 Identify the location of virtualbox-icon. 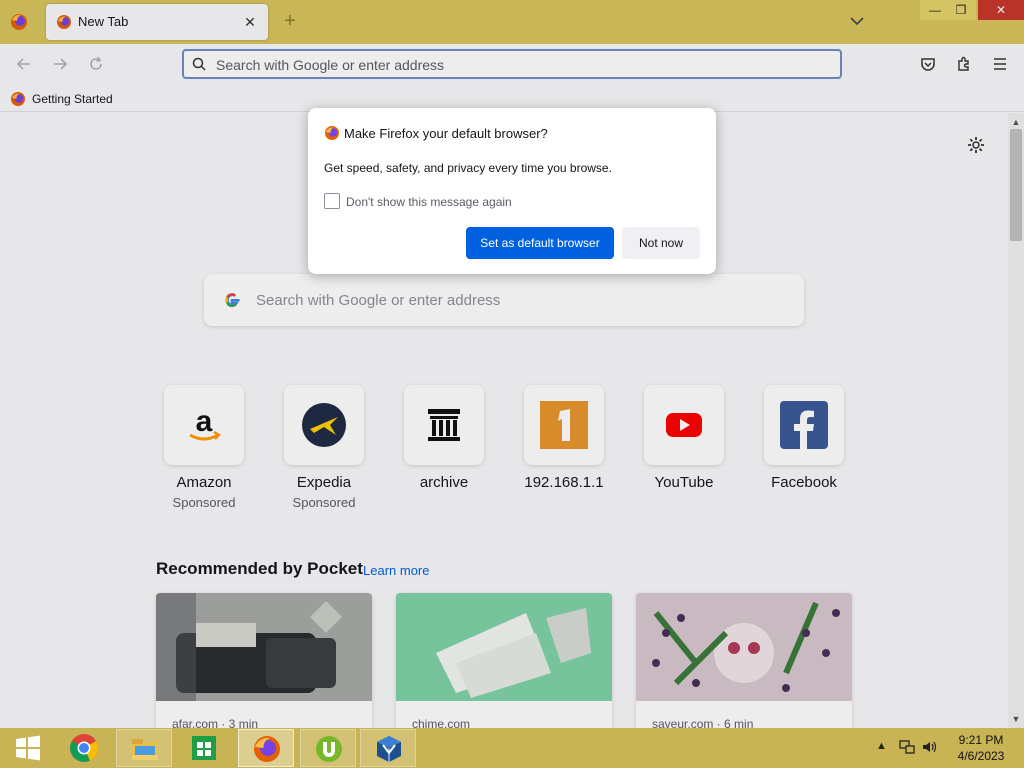
(389, 749).